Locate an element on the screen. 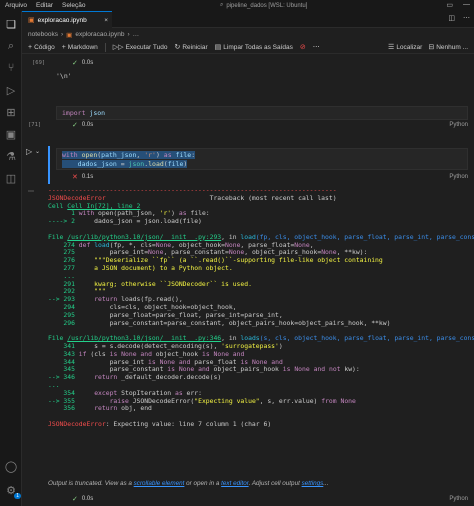 This screenshot has height=506, width=474. split-editor-icon: ◫ is located at coordinates (451, 18).